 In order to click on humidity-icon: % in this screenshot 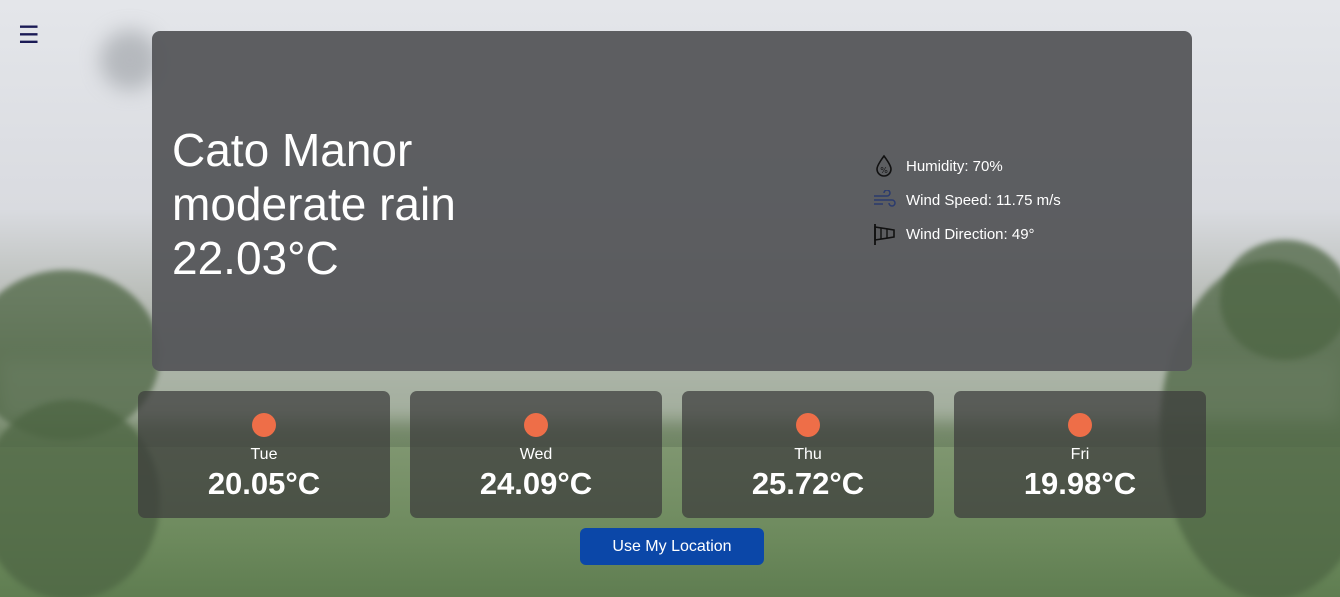, I will do `click(884, 166)`.